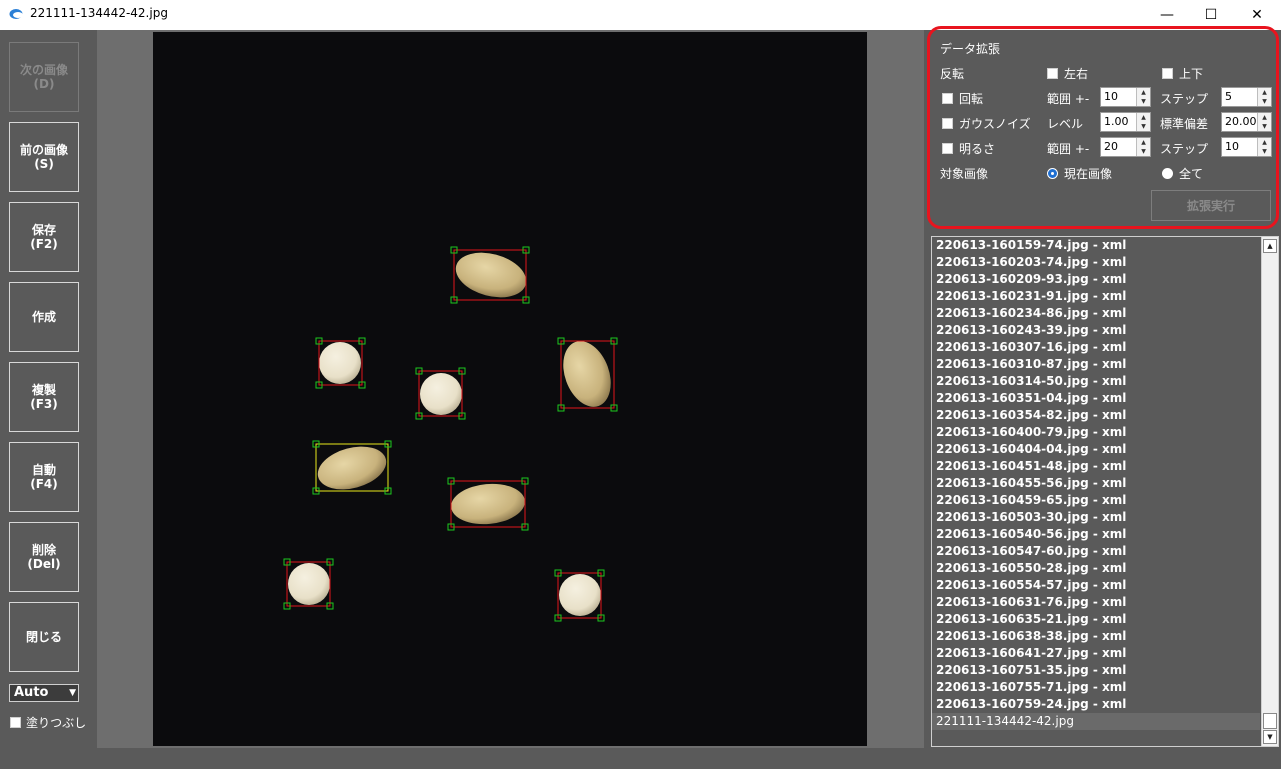 The height and width of the screenshot is (769, 1281). Describe the element at coordinates (1079, 173) in the screenshot. I see `target-current-radio: 現在画像` at that location.